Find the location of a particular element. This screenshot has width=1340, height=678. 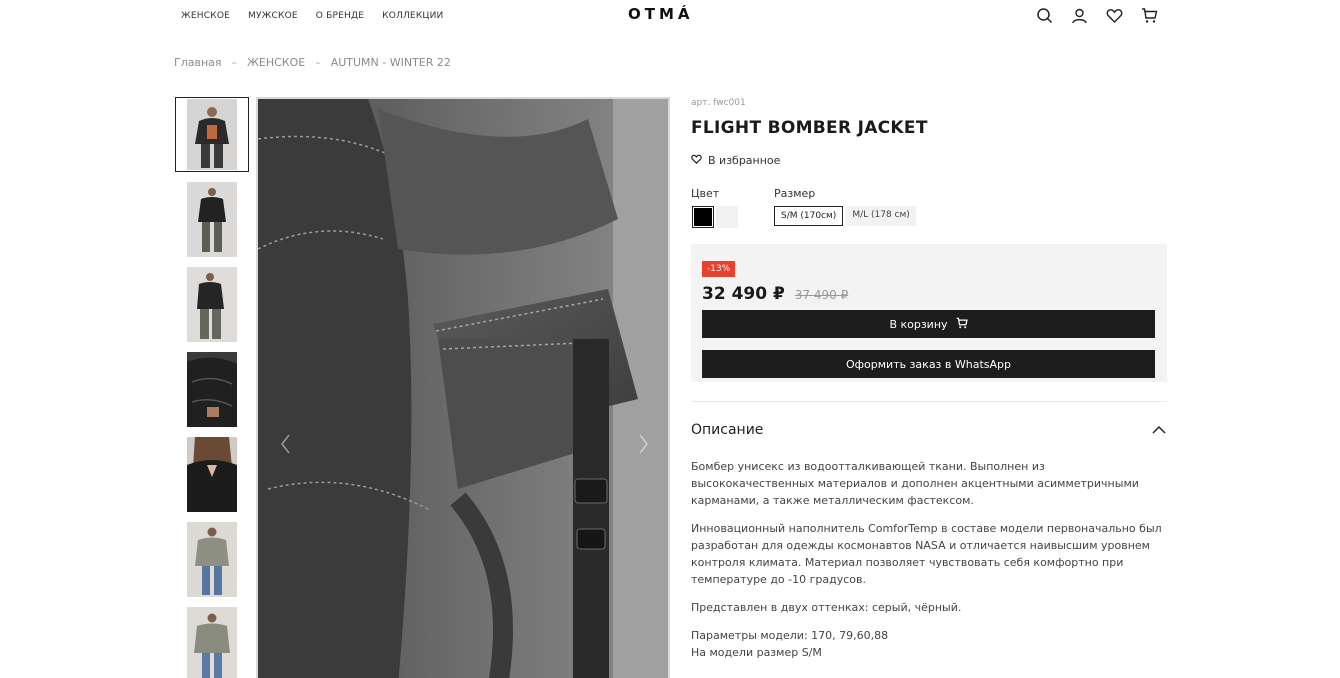

color-swatch-black is located at coordinates (703, 217).